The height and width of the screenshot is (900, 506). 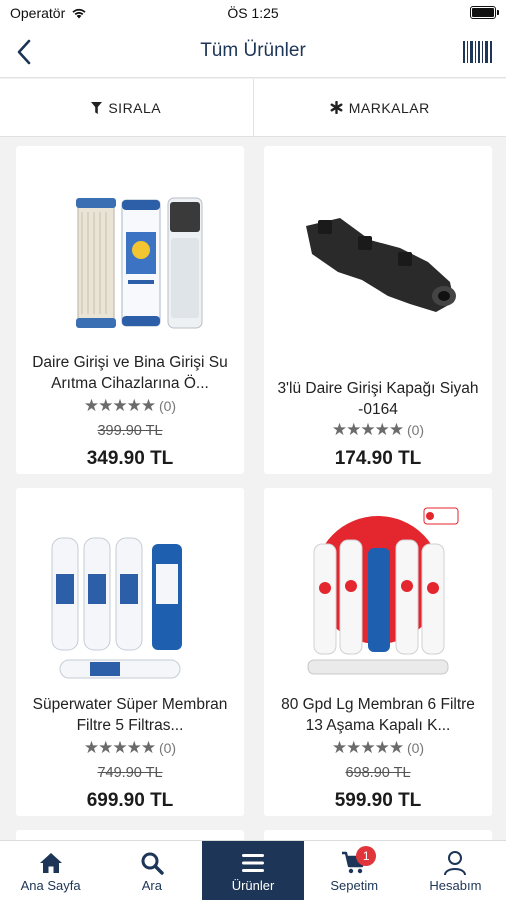 What do you see at coordinates (336, 107) in the screenshot?
I see `asterisk-icon` at bounding box center [336, 107].